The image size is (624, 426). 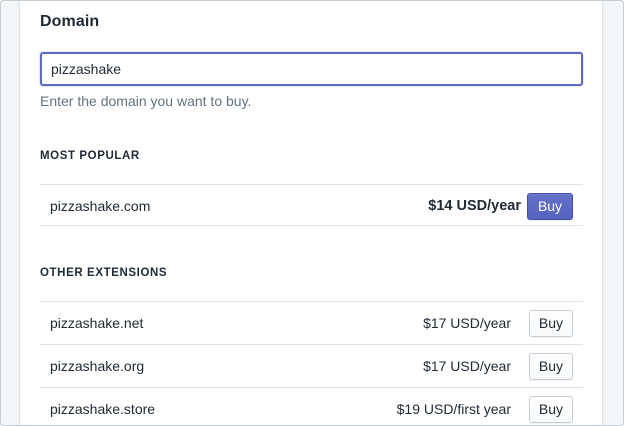 I want to click on domain-name: pizzashake.com, so click(x=100, y=206).